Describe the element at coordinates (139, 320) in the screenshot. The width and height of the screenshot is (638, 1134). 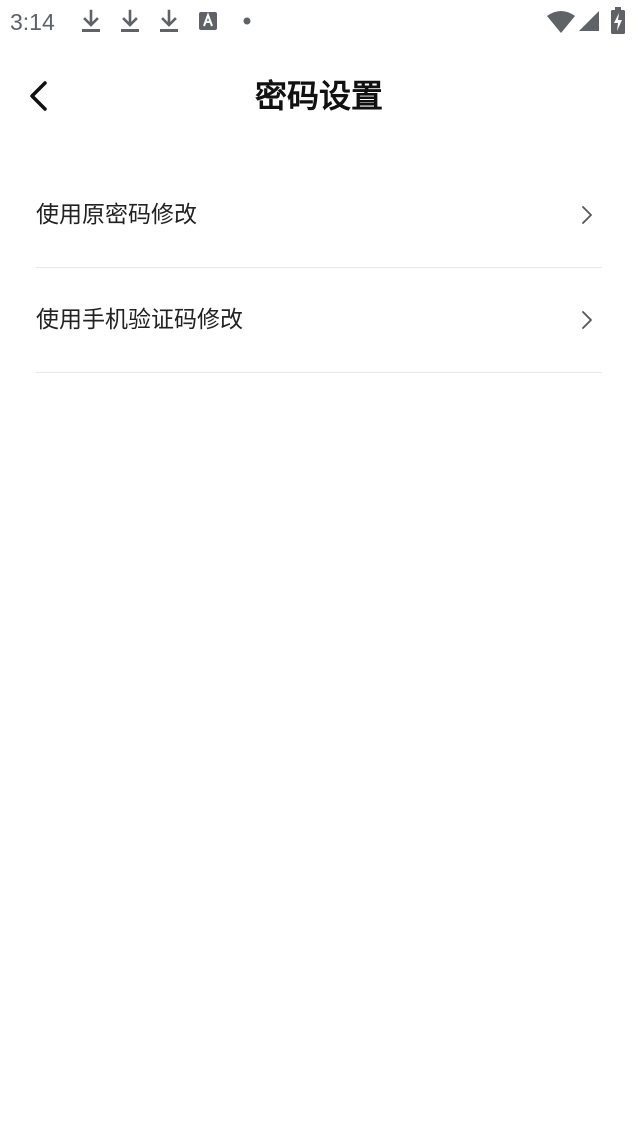
I see `list-item-label: 使用手机验证码修改` at that location.